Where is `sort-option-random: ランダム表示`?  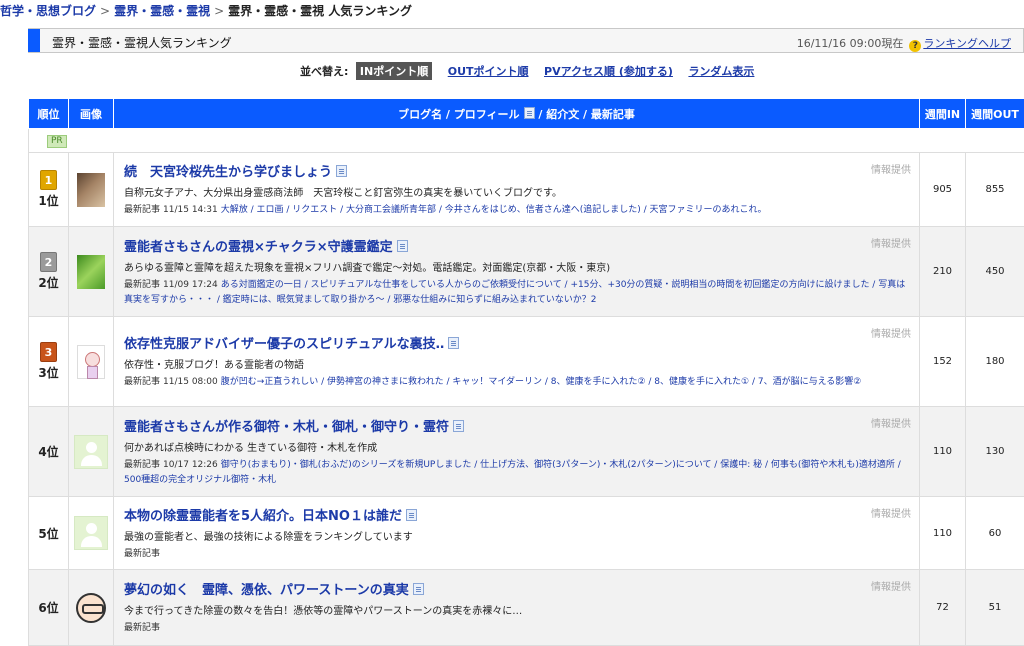
sort-option-random: ランダム表示 is located at coordinates (721, 71).